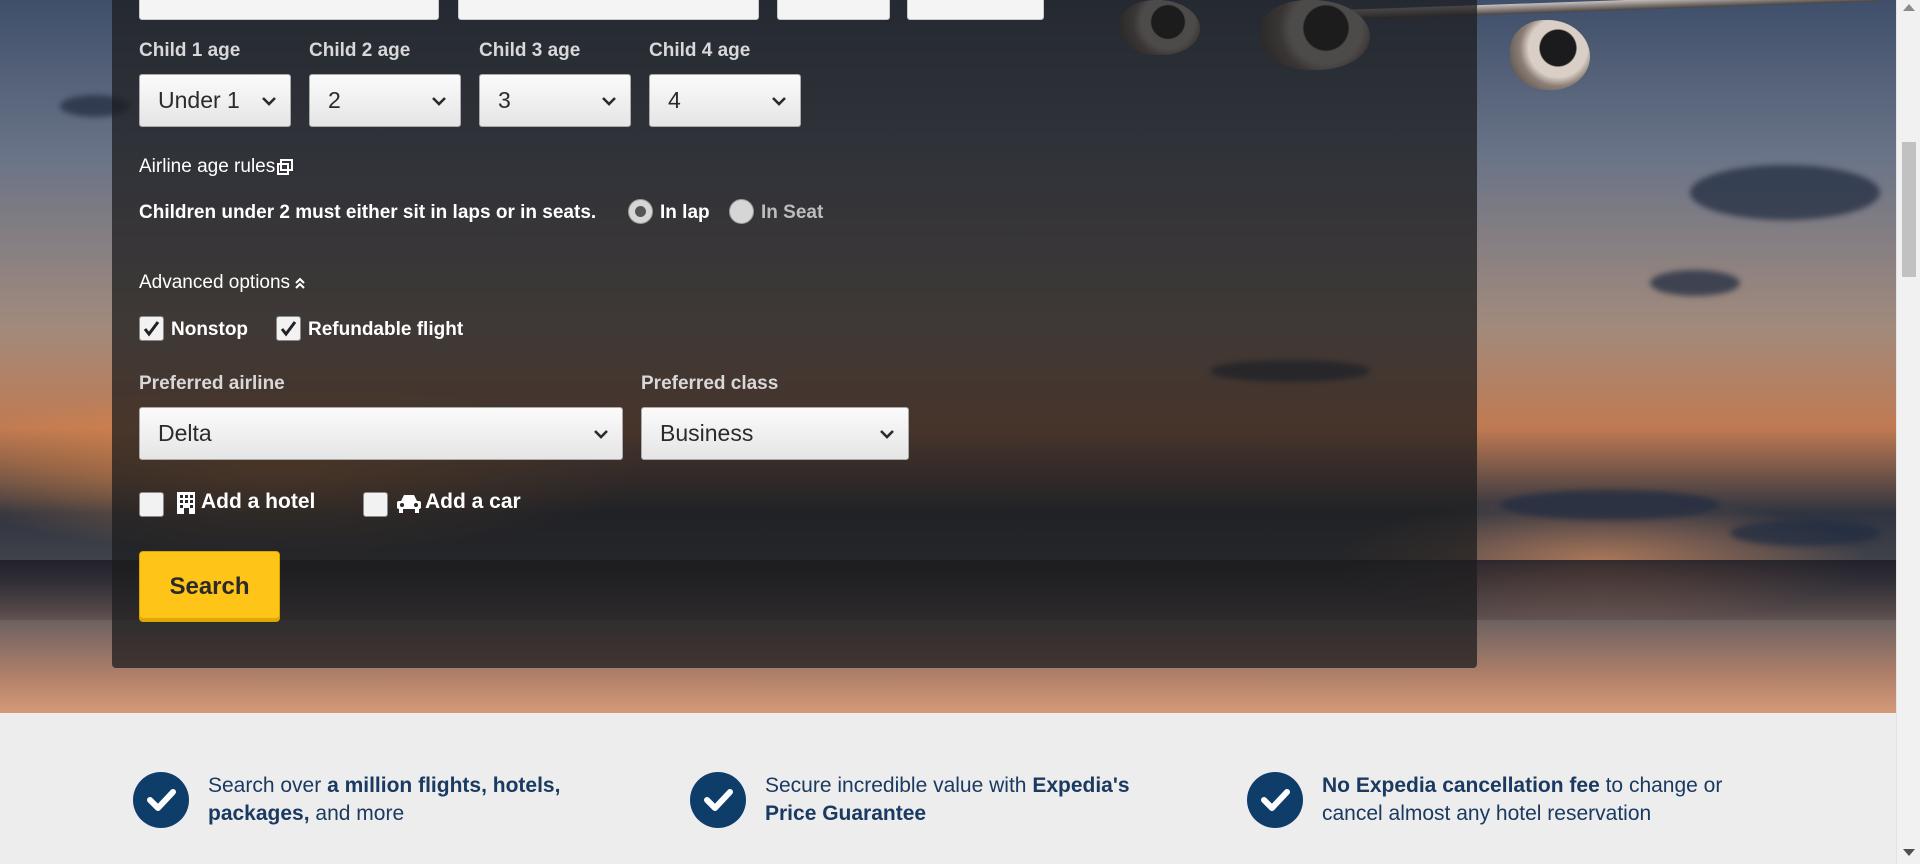 Image resolution: width=1920 pixels, height=864 pixels. Describe the element at coordinates (360, 50) in the screenshot. I see `child-2-age-label: Child 2 age` at that location.